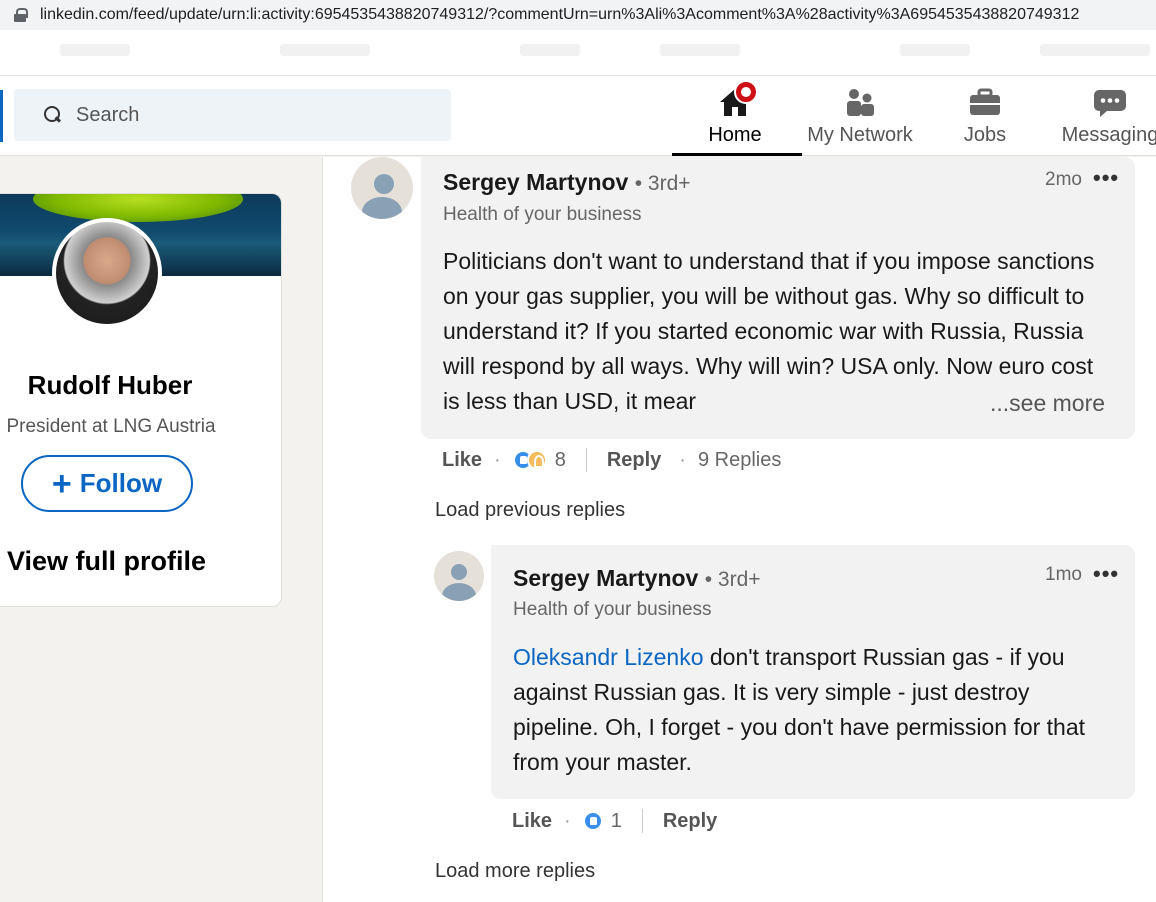 The width and height of the screenshot is (1156, 902). I want to click on top-nav: Home My Network Jobs Messaging, so click(578, 116).